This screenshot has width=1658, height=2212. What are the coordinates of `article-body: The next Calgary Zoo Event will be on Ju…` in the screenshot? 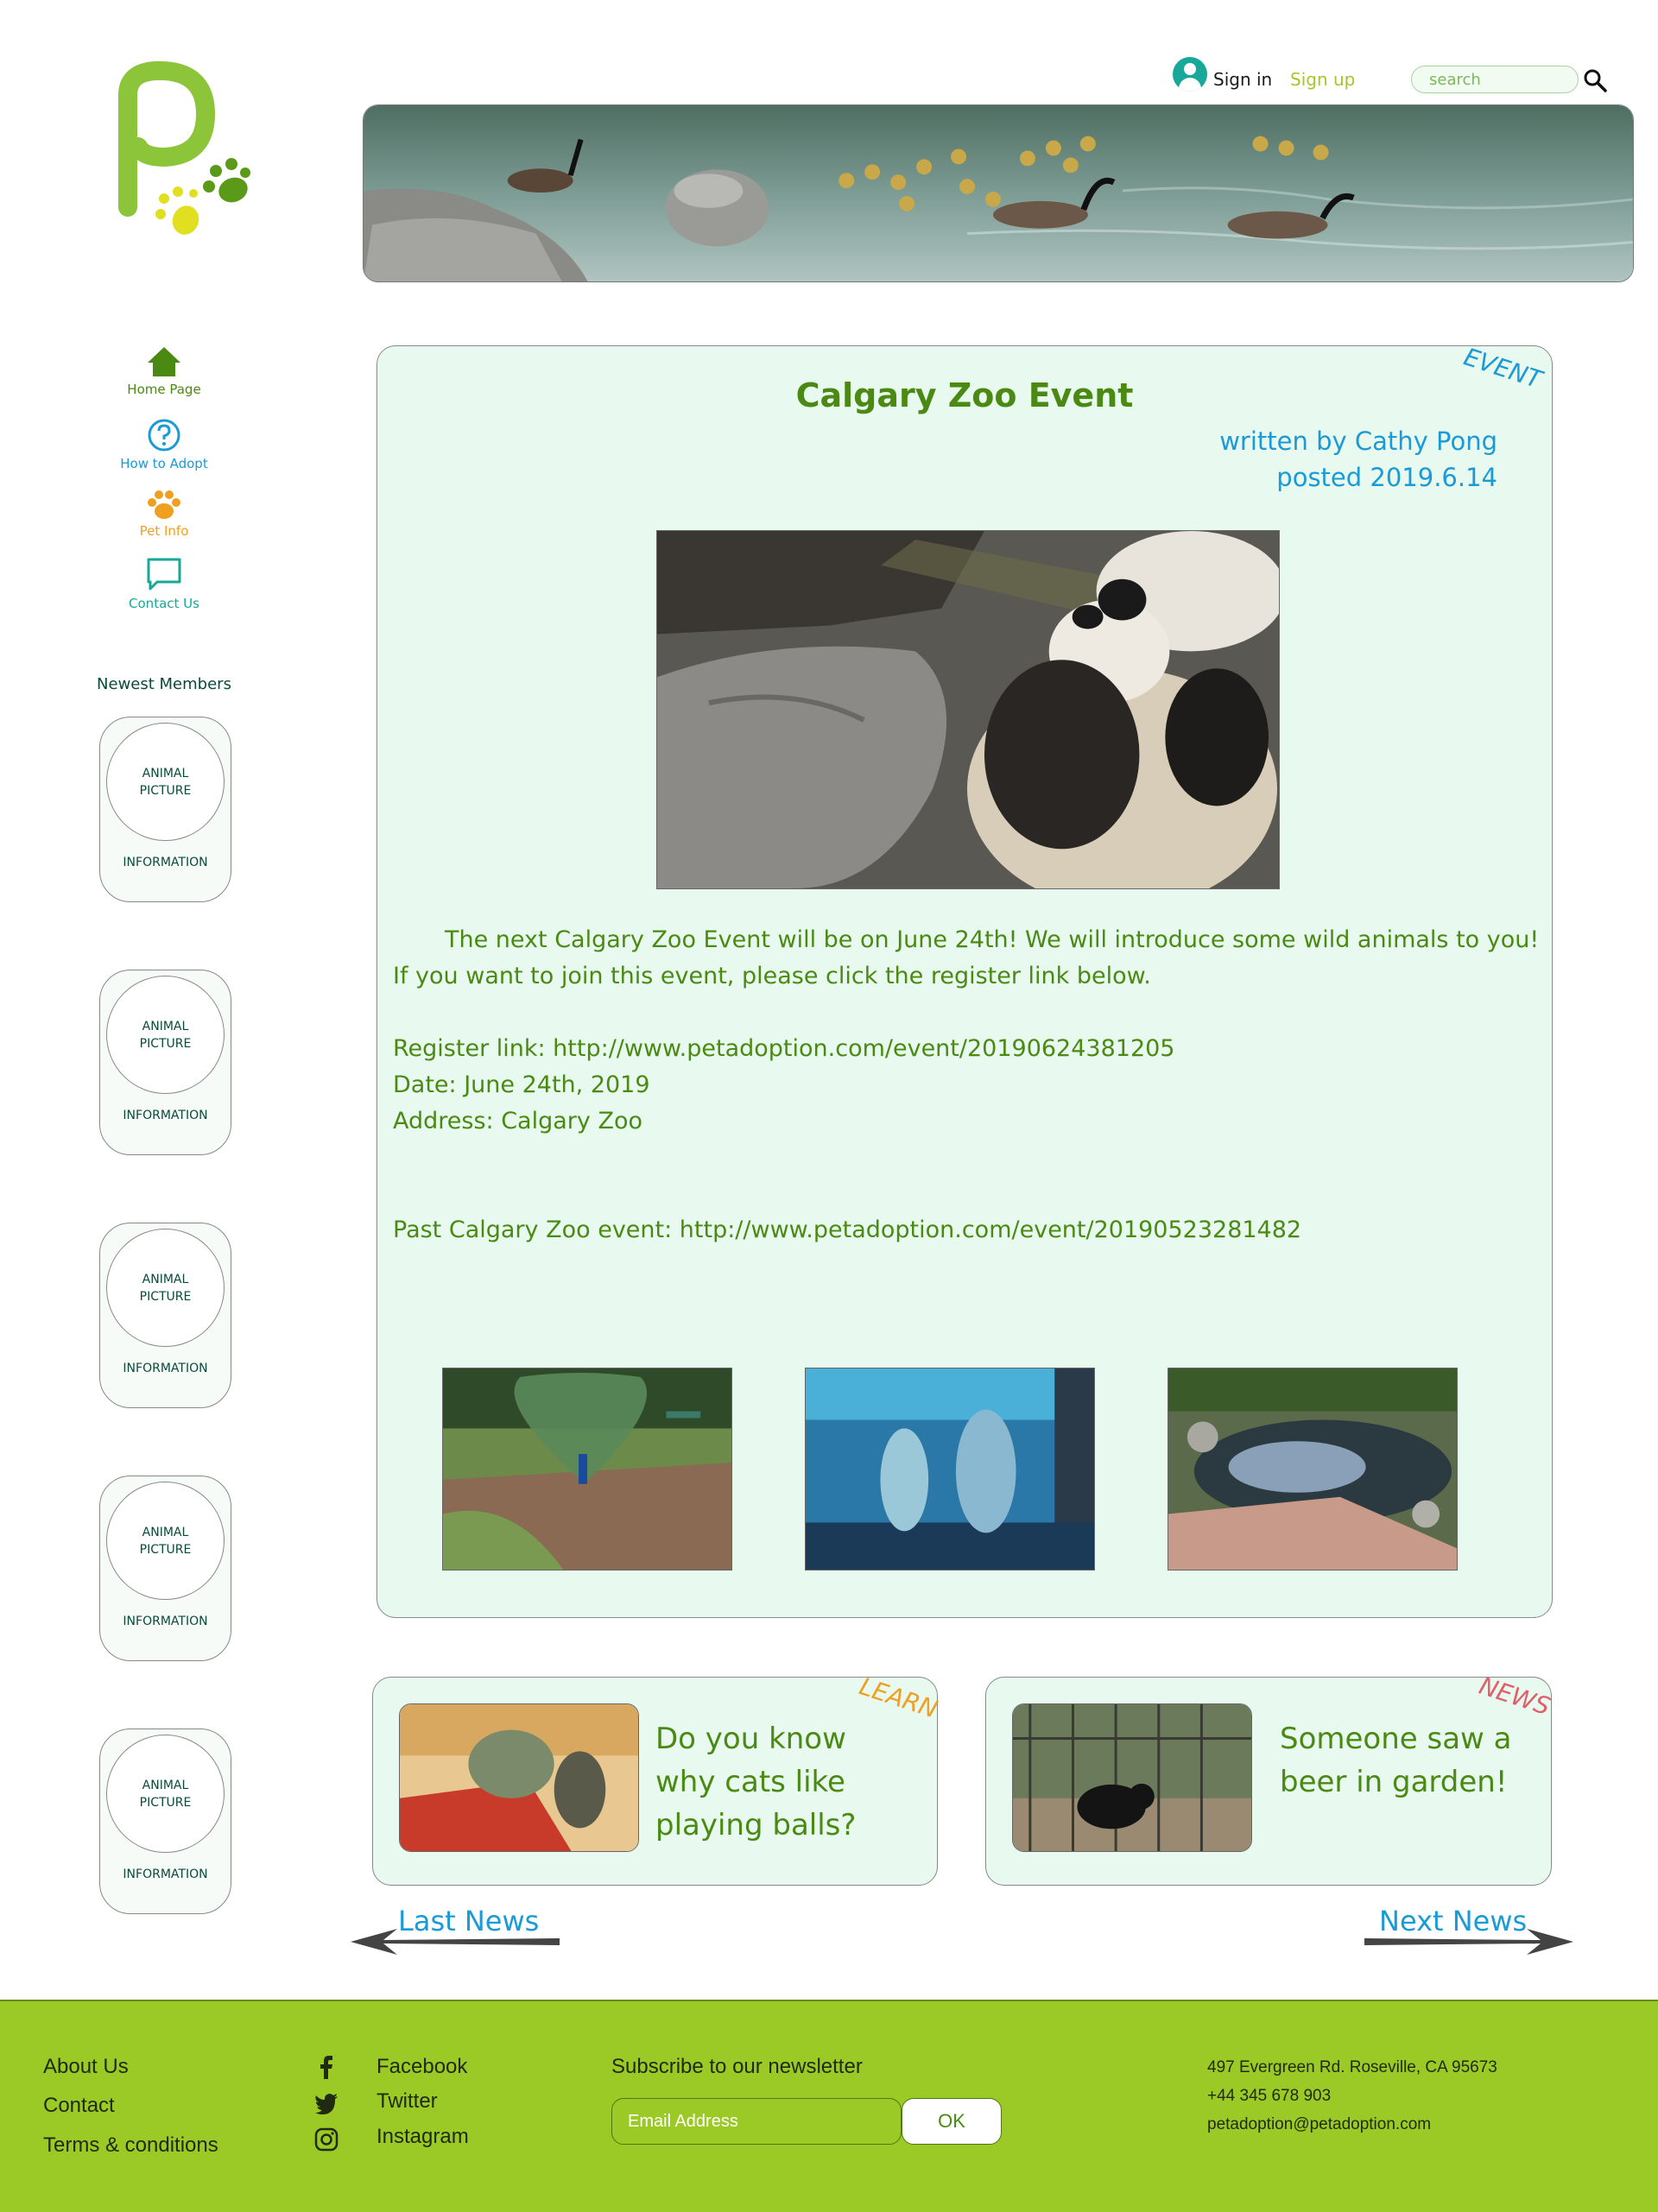 It's located at (966, 1085).